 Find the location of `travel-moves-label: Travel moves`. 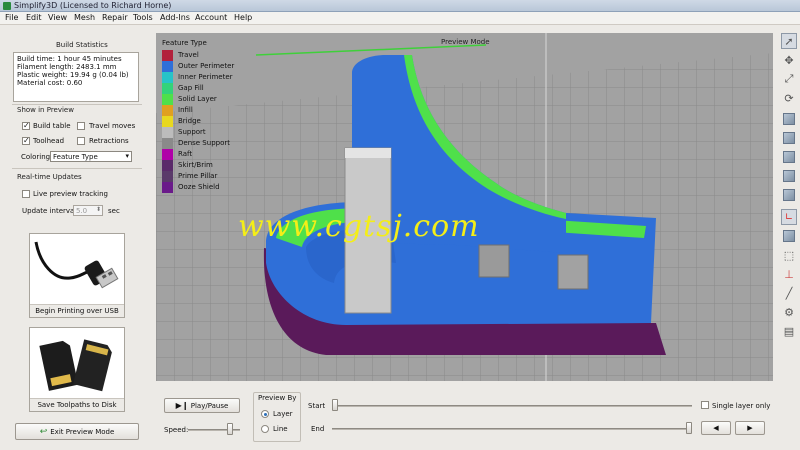

travel-moves-label: Travel moves is located at coordinates (112, 126).